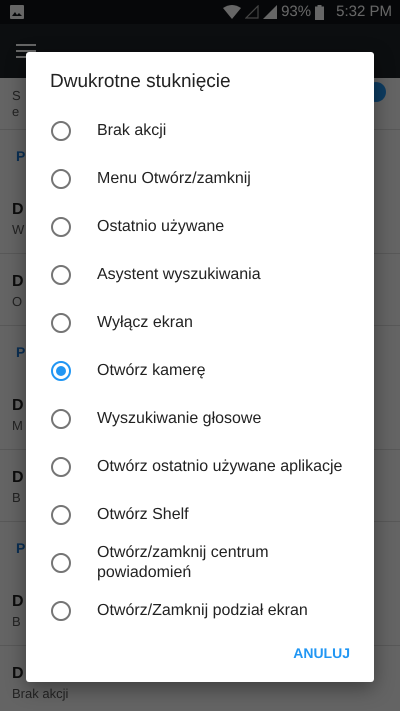 This screenshot has width=400, height=711. What do you see at coordinates (17, 426) in the screenshot?
I see `setting-summary: M` at bounding box center [17, 426].